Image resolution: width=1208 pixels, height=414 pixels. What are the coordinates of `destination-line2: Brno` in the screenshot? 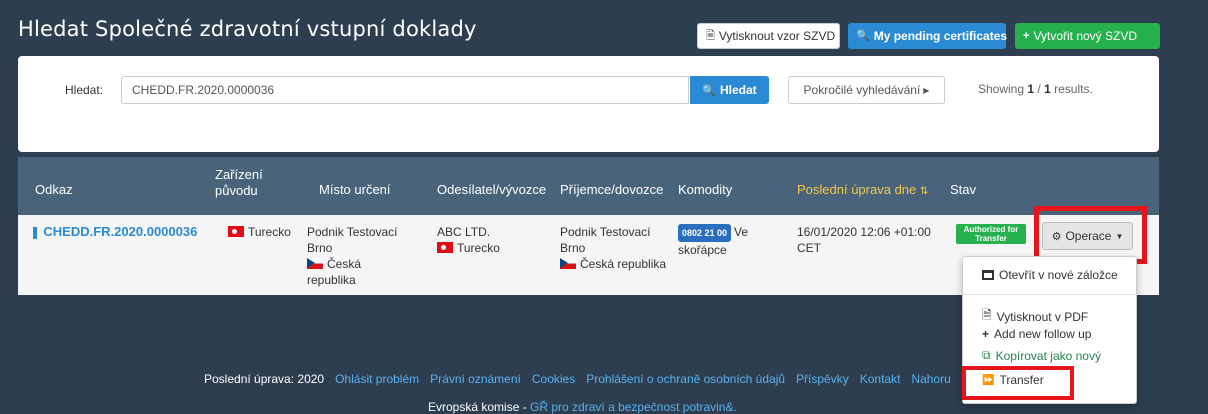 It's located at (320, 248).